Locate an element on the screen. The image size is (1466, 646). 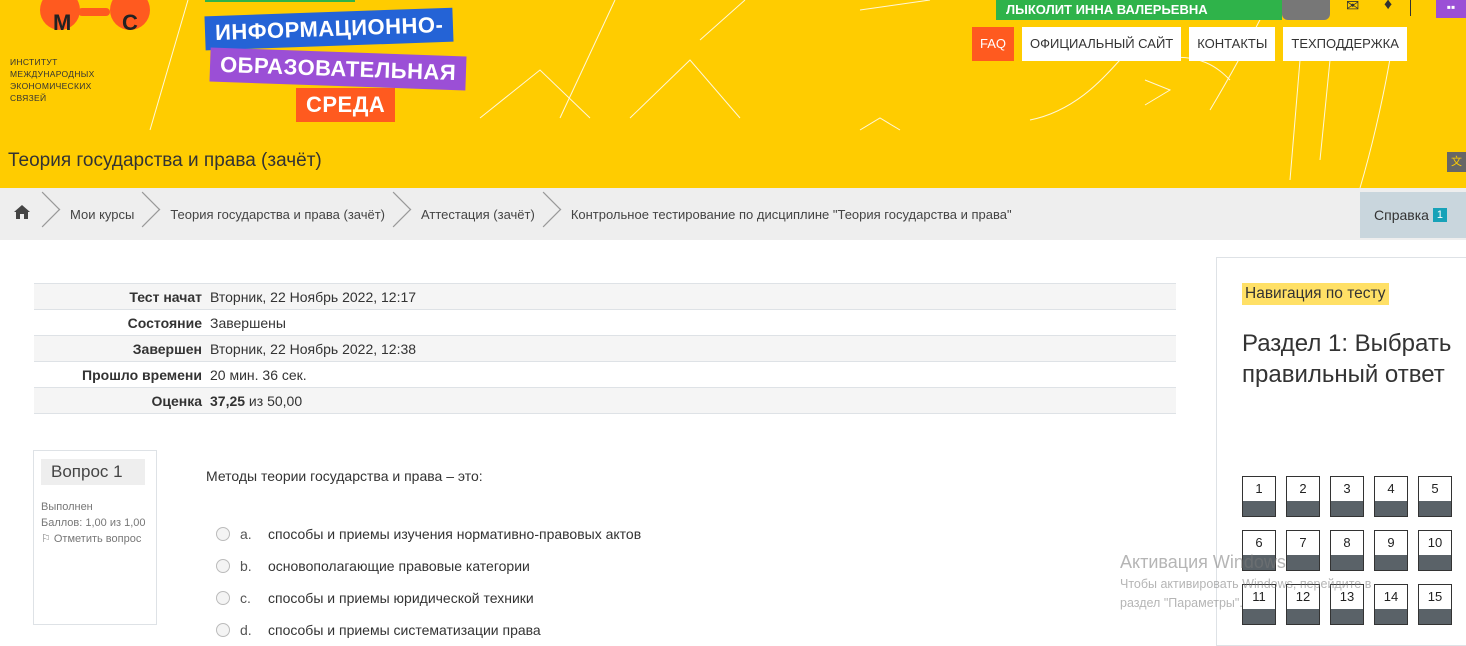
question-nav-button: 8 is located at coordinates (1347, 550).